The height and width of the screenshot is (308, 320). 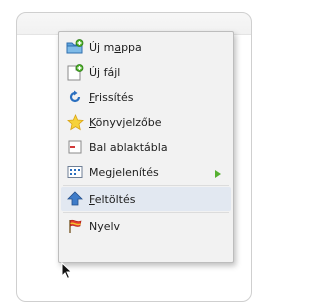 I want to click on menu-item-label: Nyelv, so click(x=105, y=226).